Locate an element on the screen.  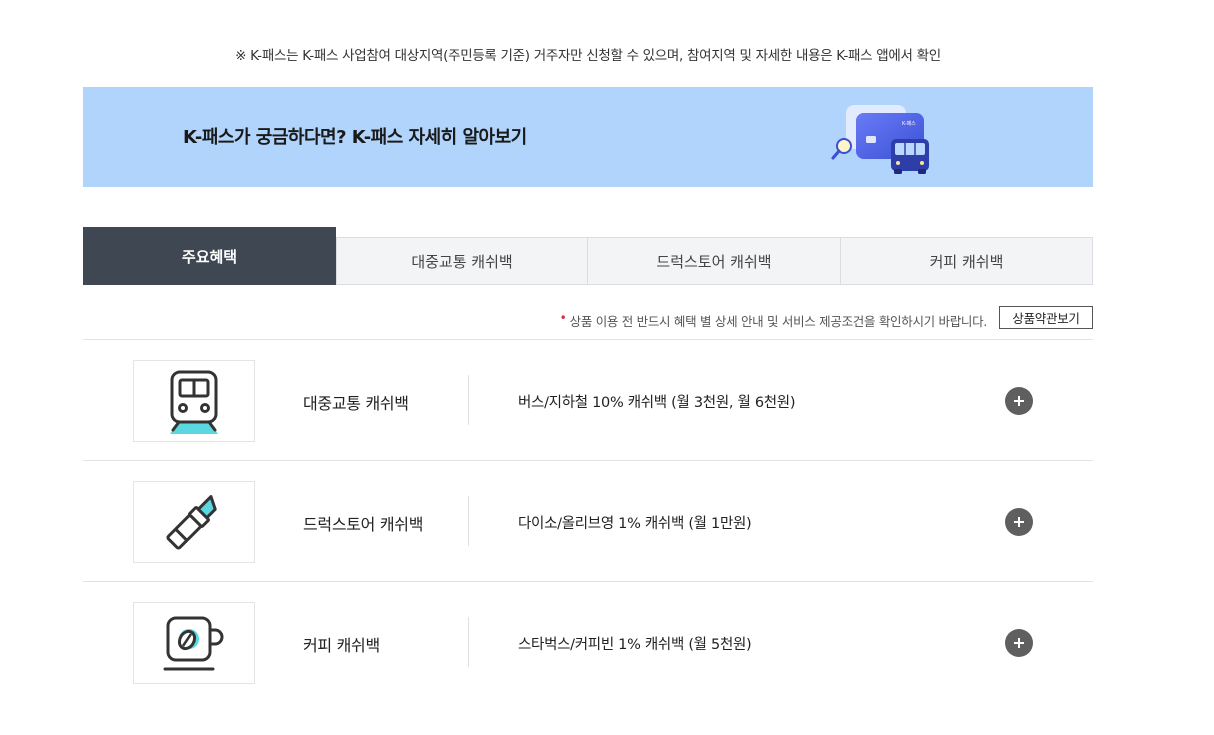
lipstick-icon is located at coordinates (191, 522).